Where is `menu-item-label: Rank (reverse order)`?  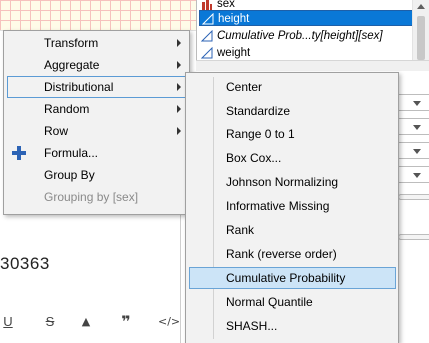 menu-item-label: Rank (reverse order) is located at coordinates (281, 254).